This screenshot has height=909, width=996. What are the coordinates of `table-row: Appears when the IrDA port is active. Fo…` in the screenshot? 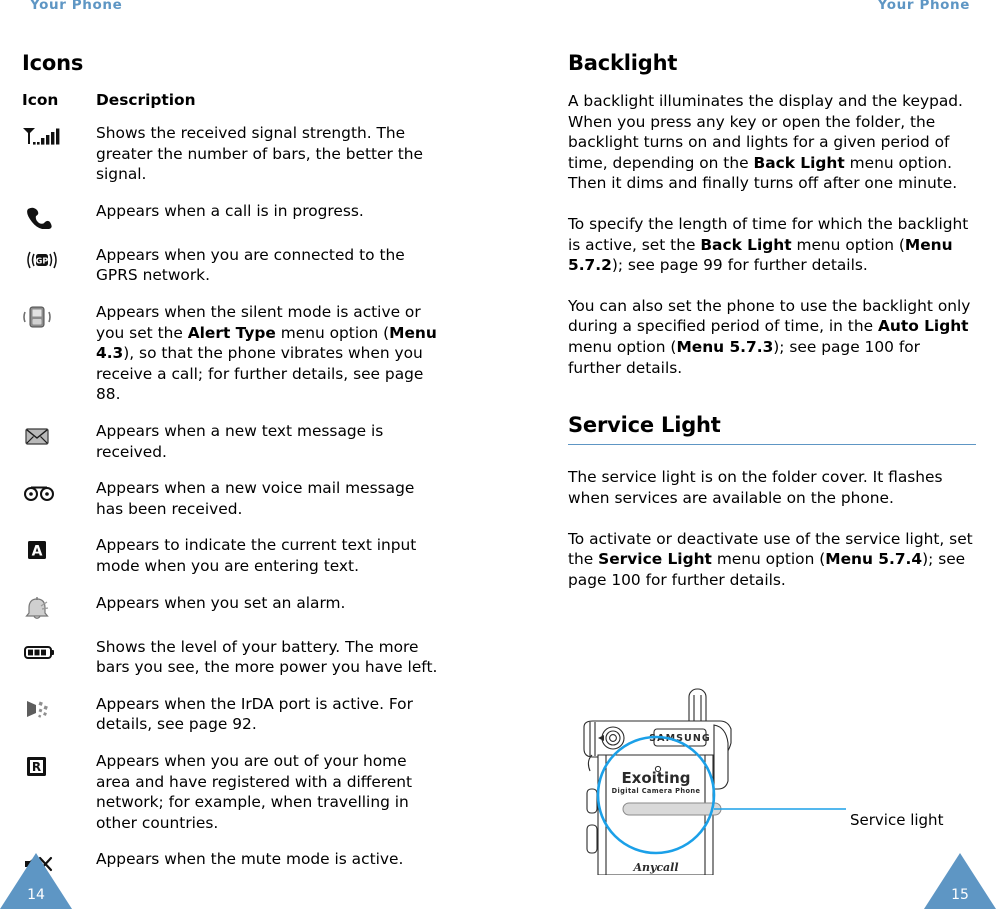 It's located at (232, 722).